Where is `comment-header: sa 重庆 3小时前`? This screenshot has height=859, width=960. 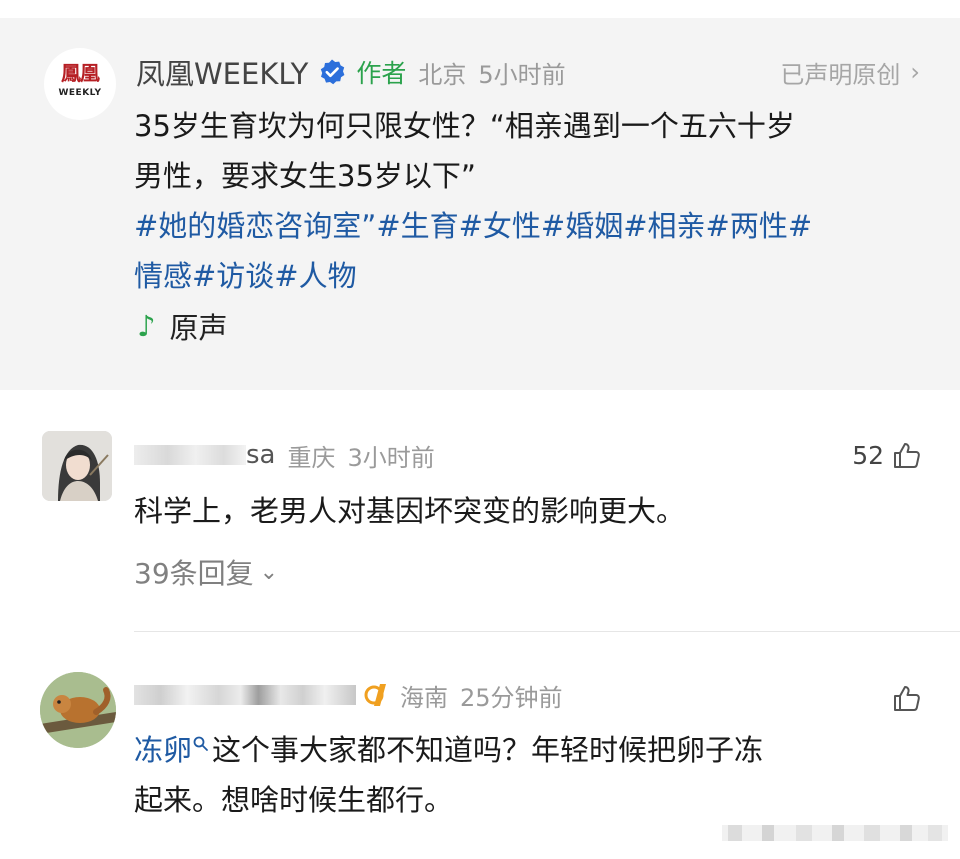 comment-header: sa 重庆 3小时前 is located at coordinates (290, 455).